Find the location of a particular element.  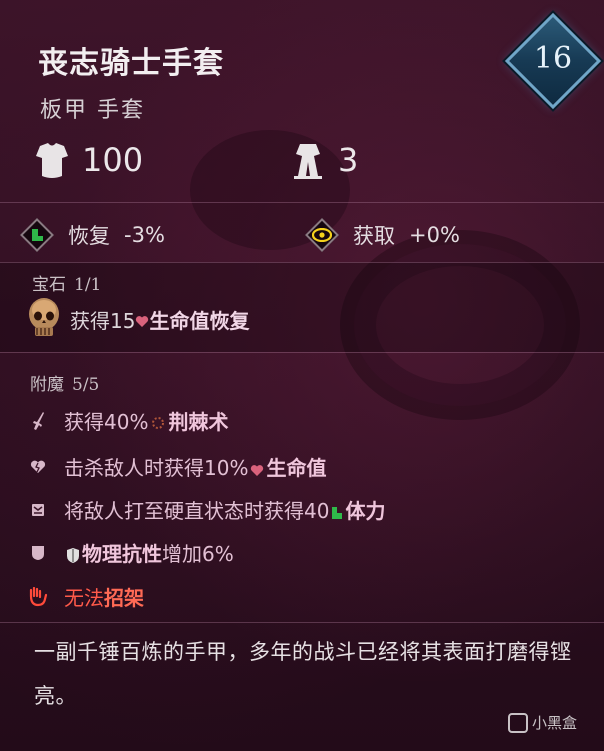

enchant-label: 附魔 is located at coordinates (47, 385).